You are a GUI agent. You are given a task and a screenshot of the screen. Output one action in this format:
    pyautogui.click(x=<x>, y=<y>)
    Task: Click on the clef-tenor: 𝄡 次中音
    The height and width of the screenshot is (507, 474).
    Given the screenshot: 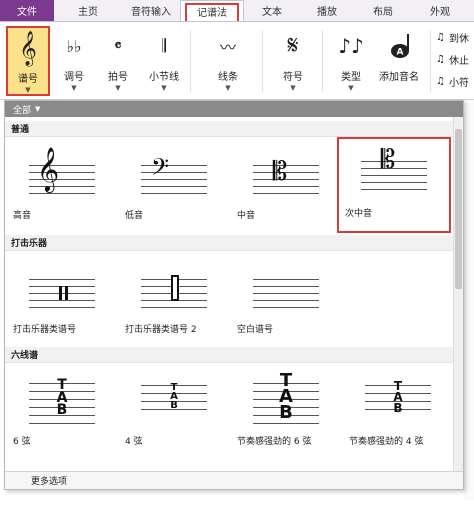 What is the action you would take?
    pyautogui.click(x=394, y=185)
    